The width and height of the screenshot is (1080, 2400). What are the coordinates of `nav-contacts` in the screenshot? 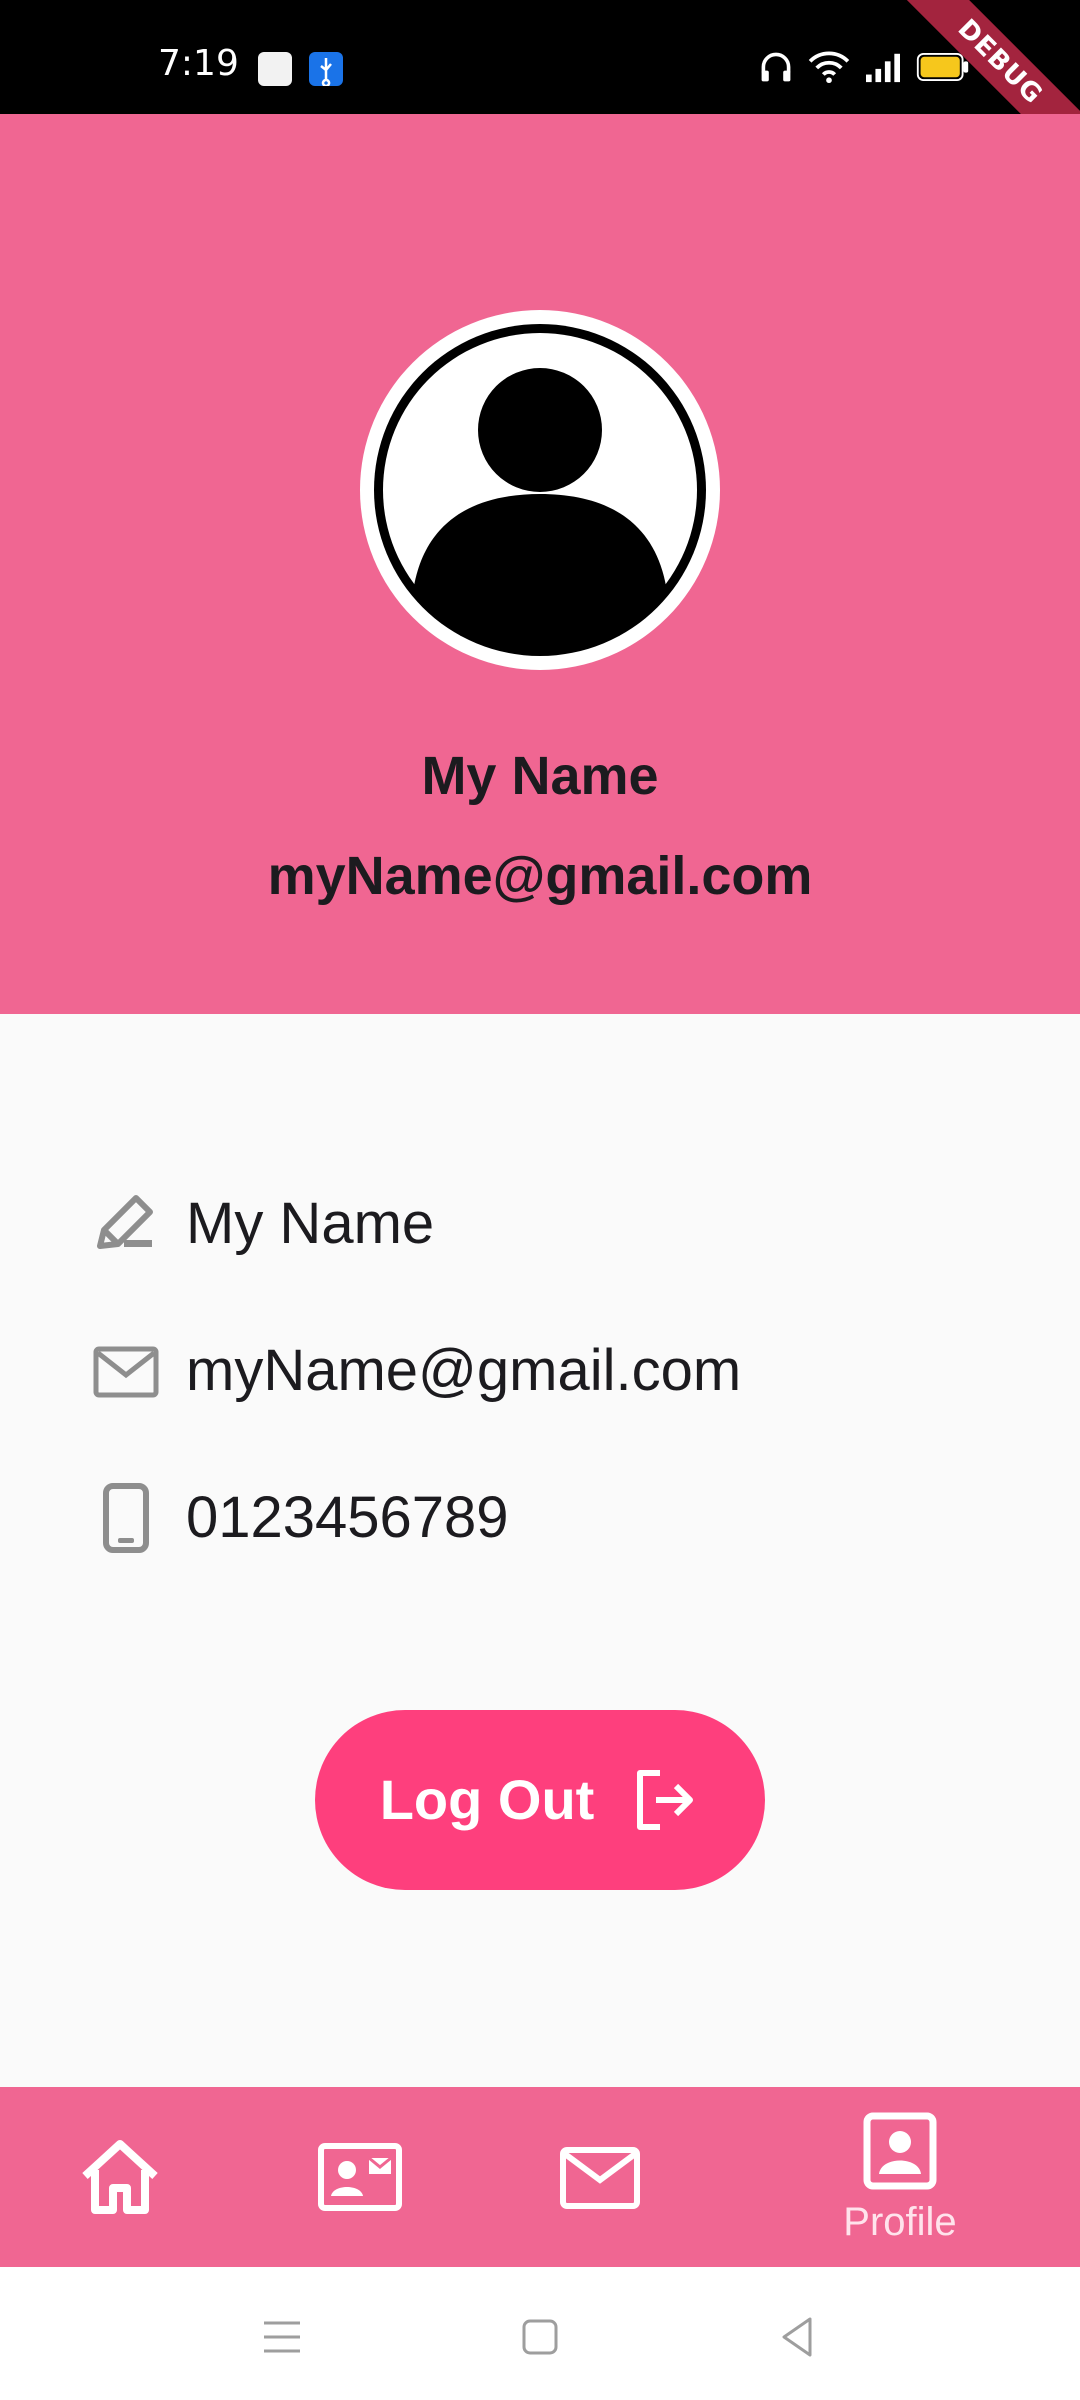 It's located at (360, 2177).